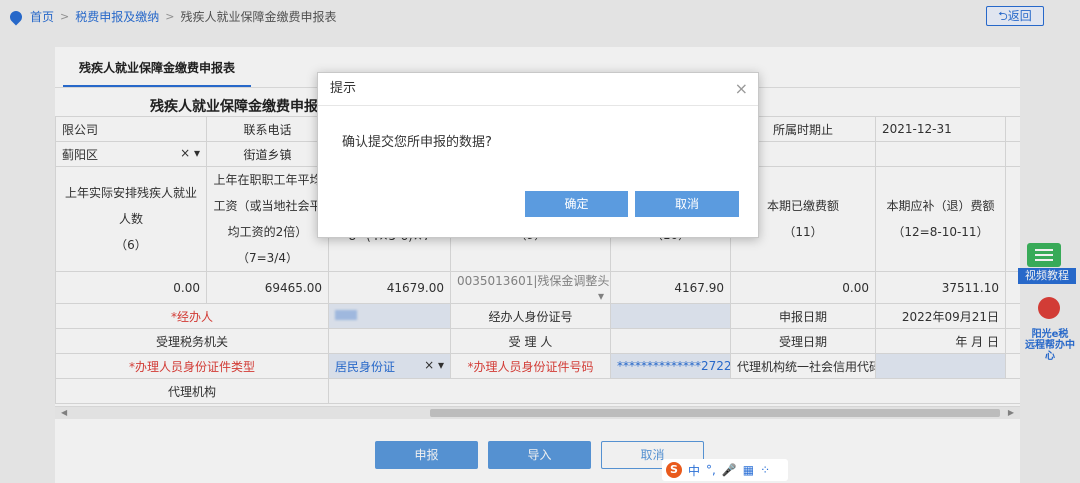 The width and height of the screenshot is (1080, 483). I want to click on dialog-cancel-button: 取消, so click(687, 204).